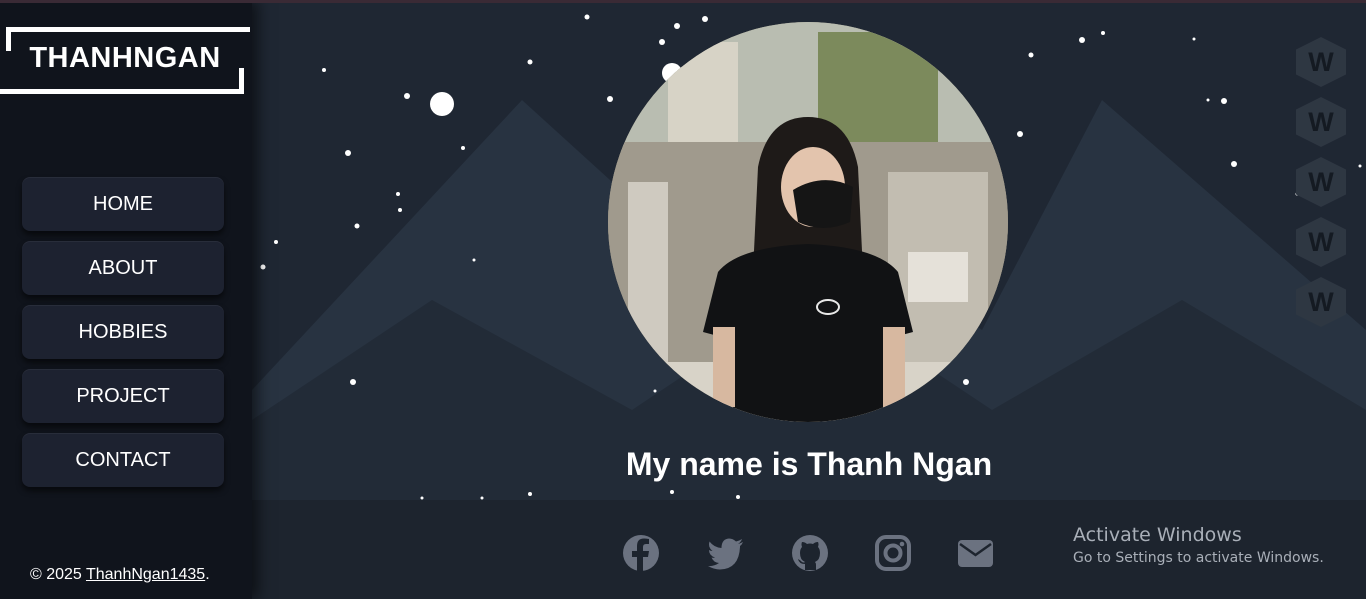  I want to click on top-border, so click(683, 1).